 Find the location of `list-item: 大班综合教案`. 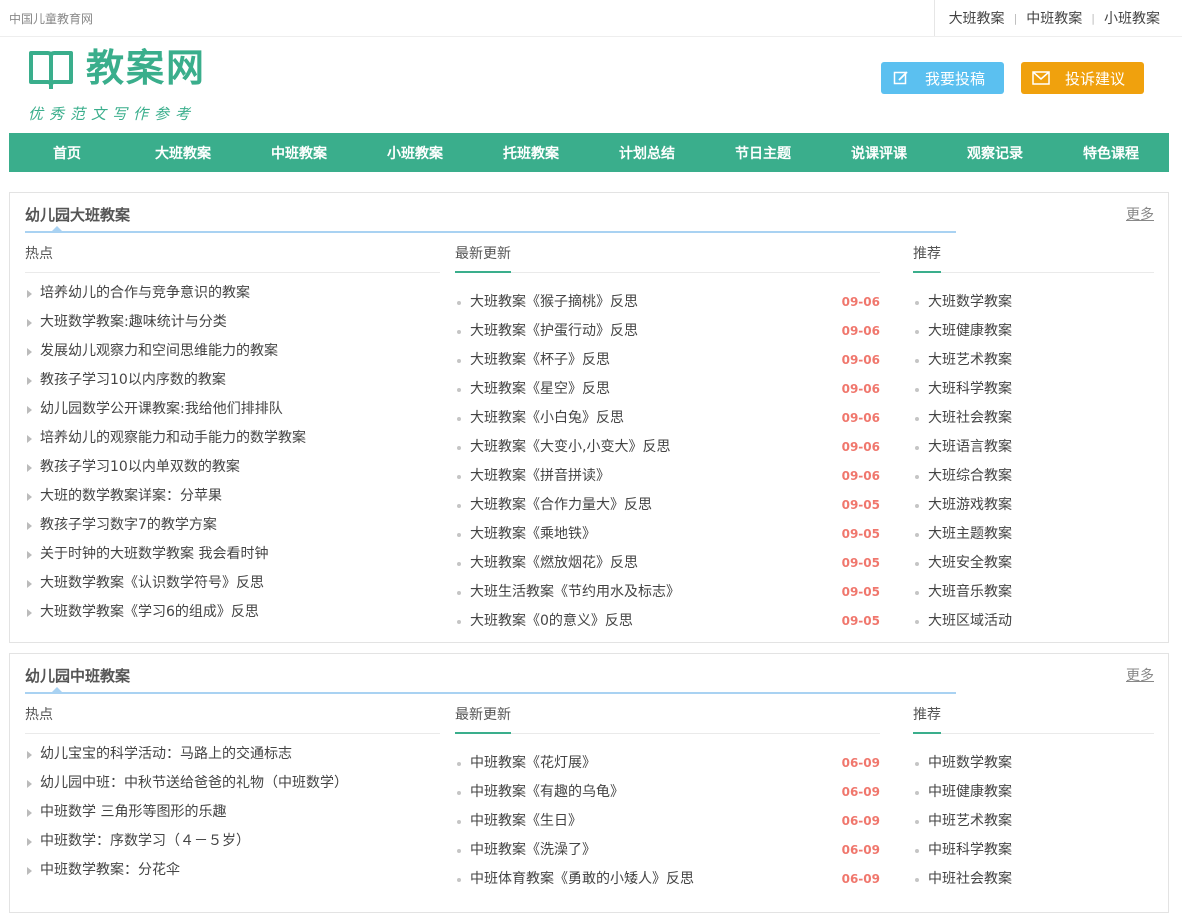

list-item: 大班综合教案 is located at coordinates (1033, 476).